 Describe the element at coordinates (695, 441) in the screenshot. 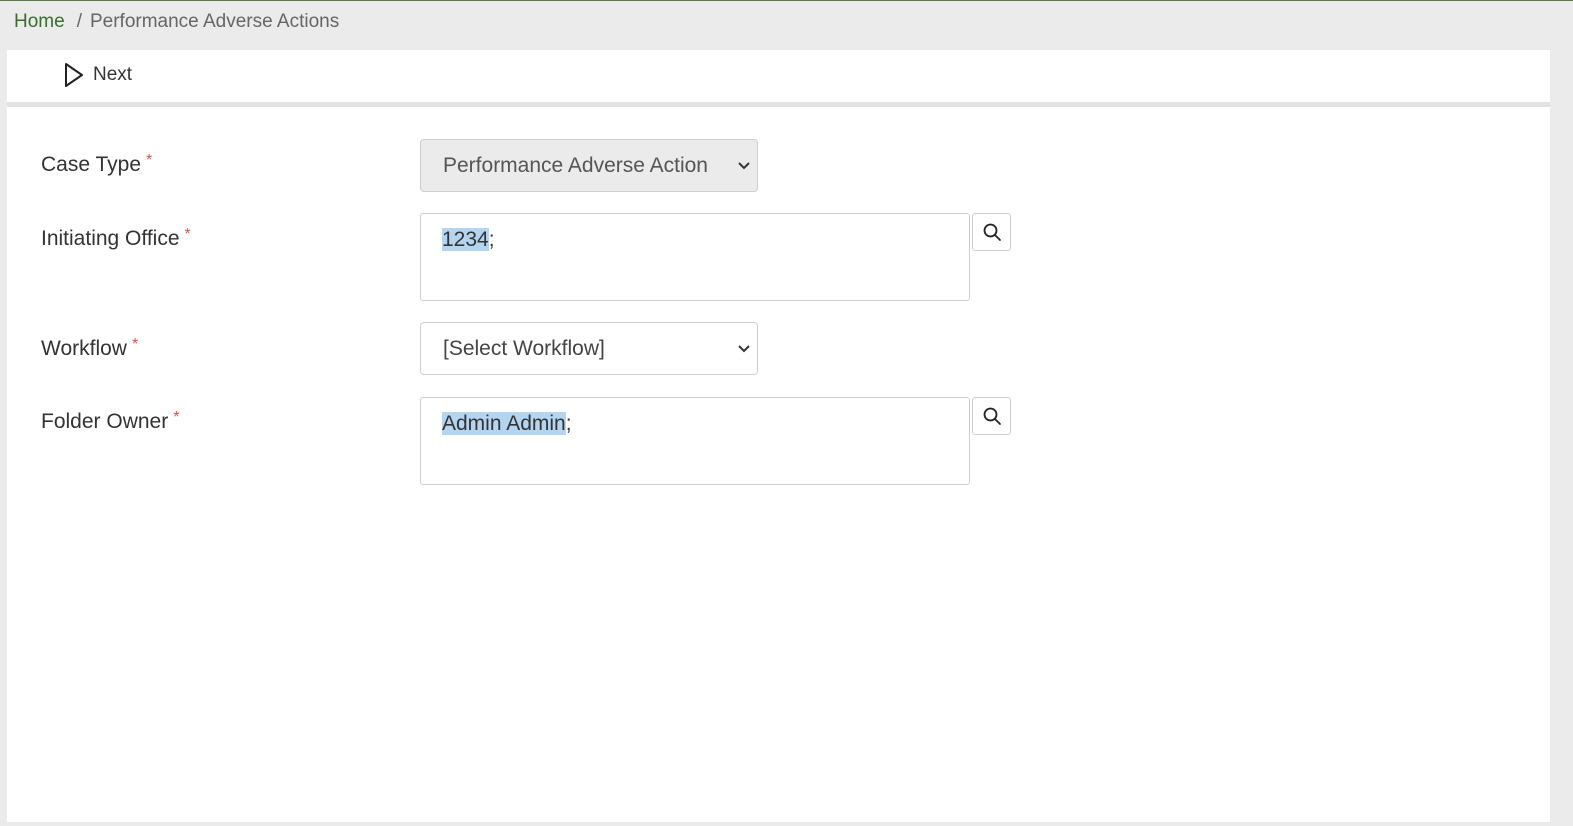

I see `folder-owner-input: Admin Admin;` at that location.